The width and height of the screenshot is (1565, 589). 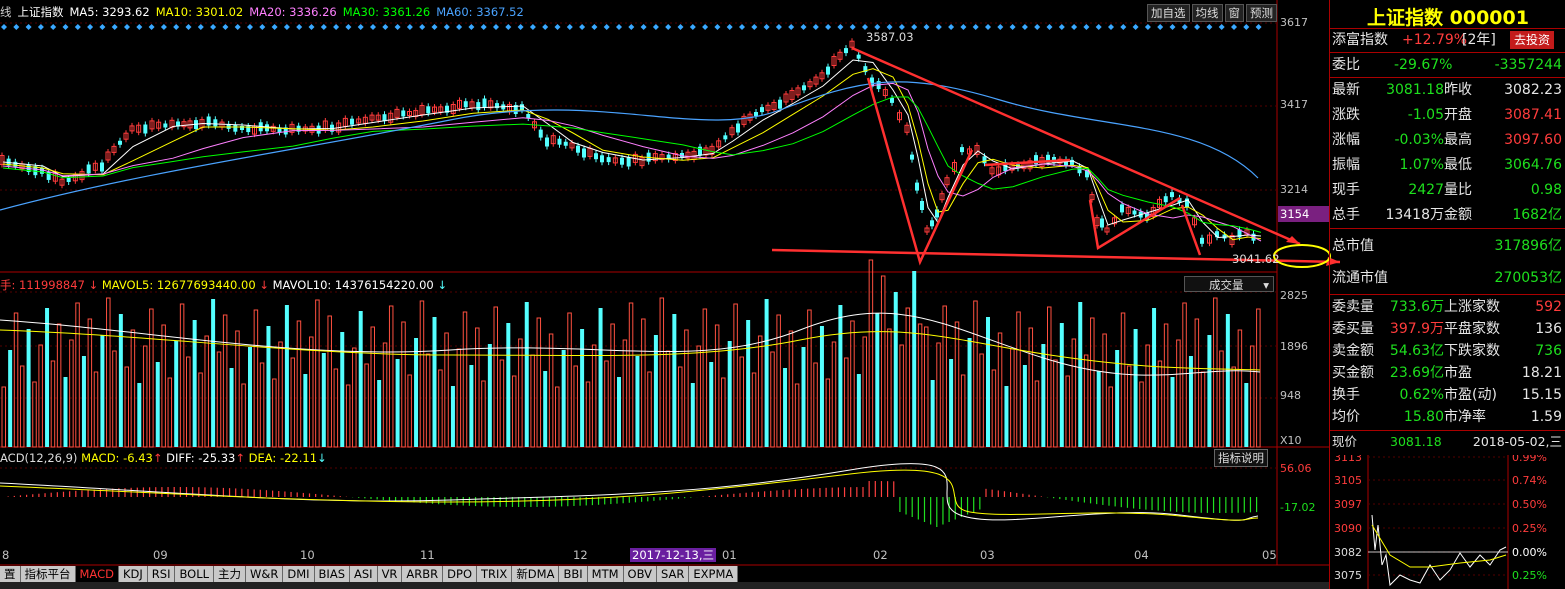 What do you see at coordinates (573, 574) in the screenshot?
I see `tab-item: BBI` at bounding box center [573, 574].